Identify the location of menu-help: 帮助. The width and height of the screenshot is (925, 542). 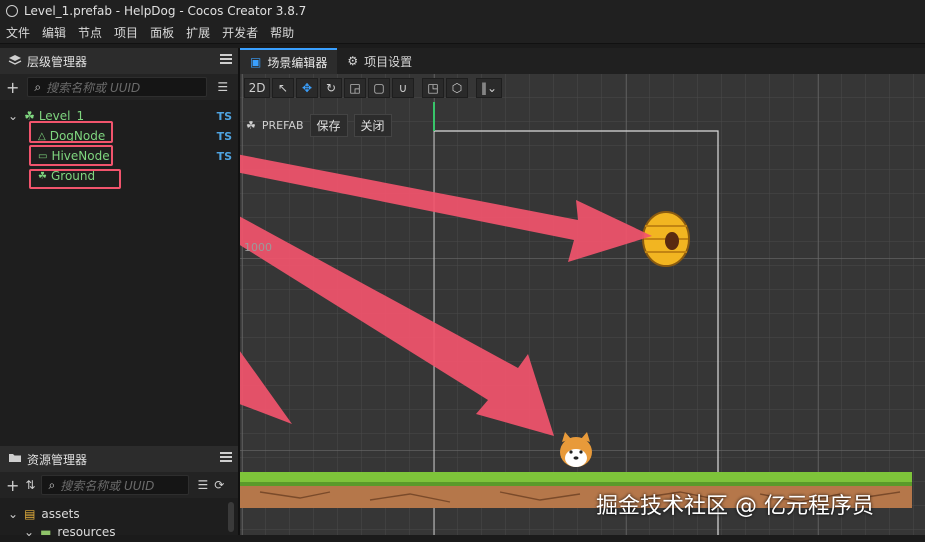
(282, 32).